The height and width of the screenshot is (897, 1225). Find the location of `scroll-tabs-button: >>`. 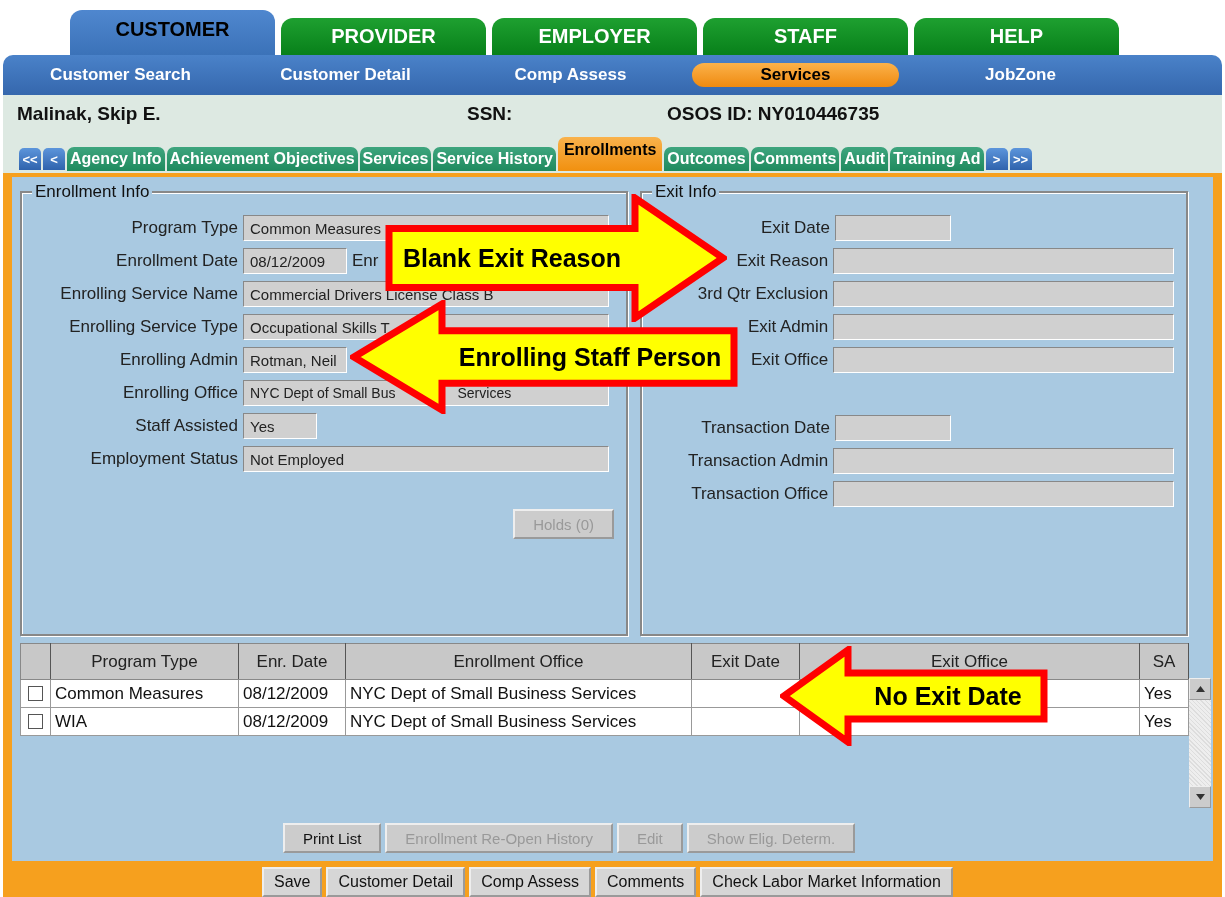

scroll-tabs-button: >> is located at coordinates (1020, 159).